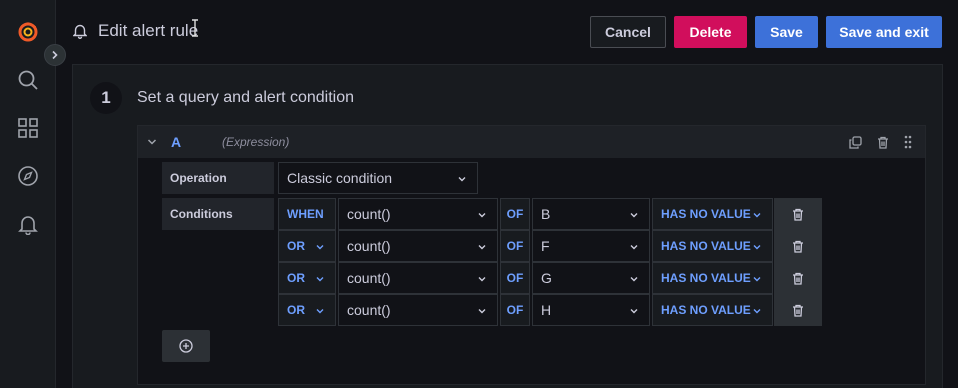 The height and width of the screenshot is (388, 958). I want to click on save-button: Save, so click(786, 32).